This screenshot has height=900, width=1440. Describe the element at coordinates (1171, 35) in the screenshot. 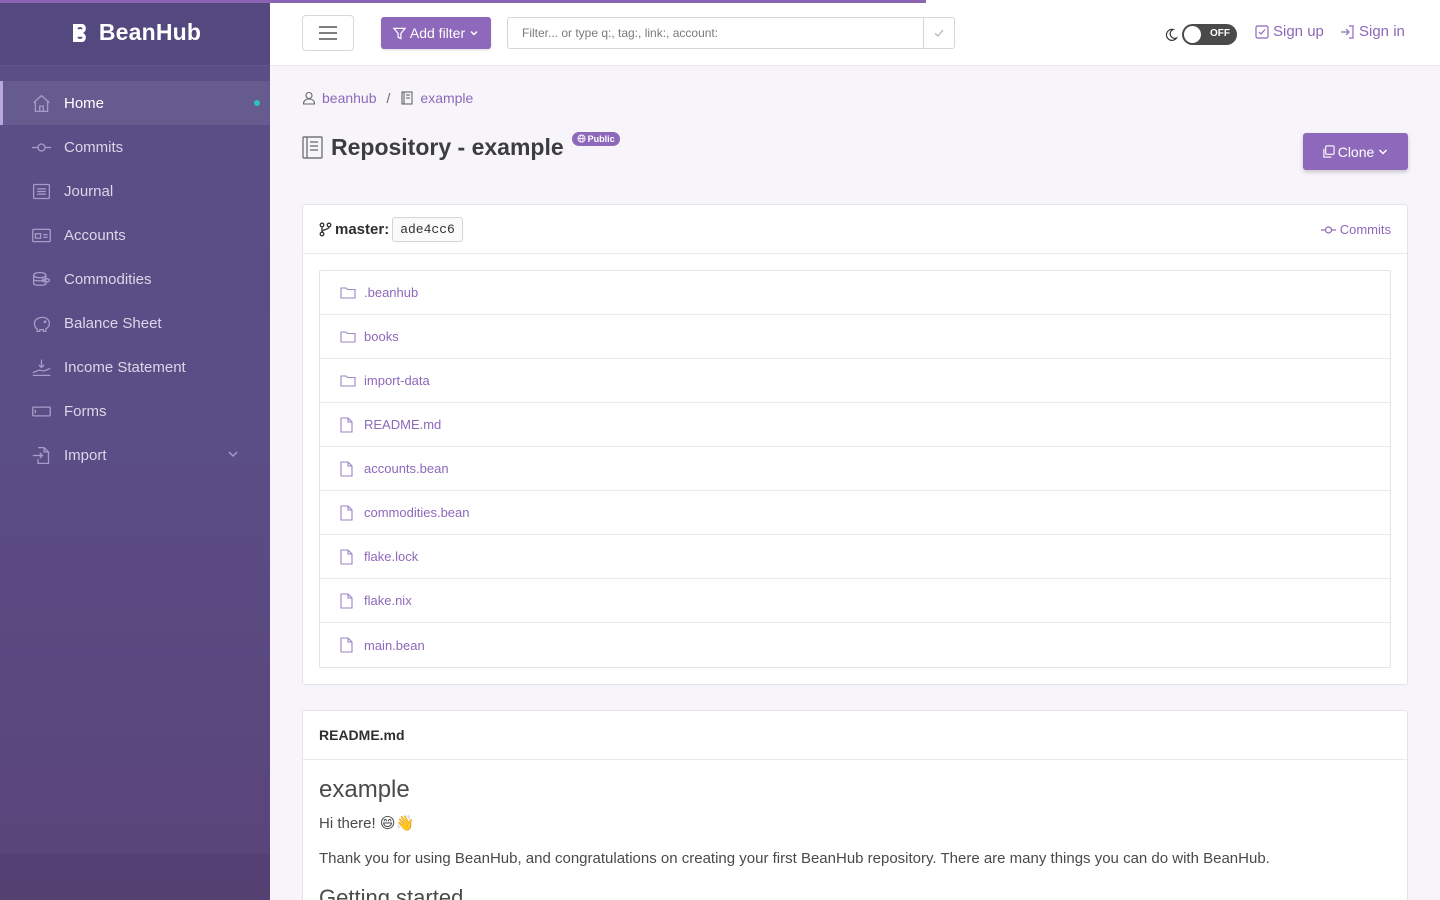

I see `moon-icon` at that location.